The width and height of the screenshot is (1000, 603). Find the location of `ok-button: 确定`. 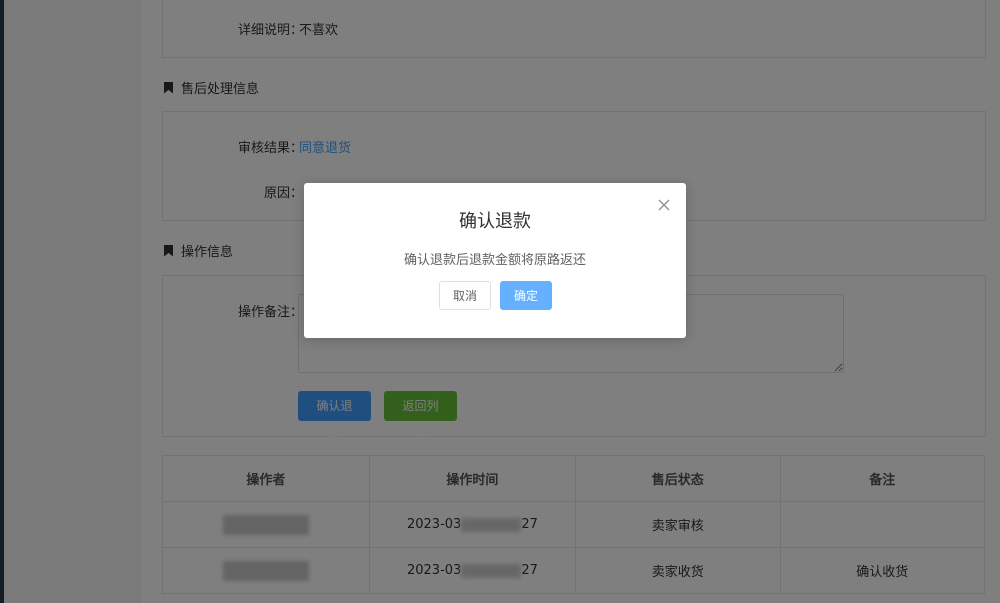

ok-button: 确定 is located at coordinates (526, 295).